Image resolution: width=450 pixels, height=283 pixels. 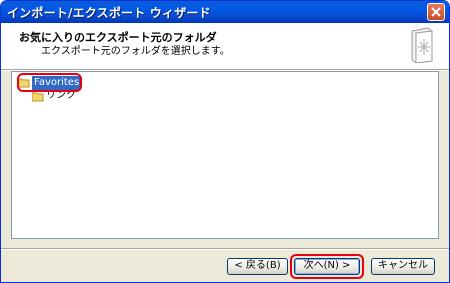 I want to click on title-bar: インポート/エクスポート ウィザード, so click(x=225, y=12).